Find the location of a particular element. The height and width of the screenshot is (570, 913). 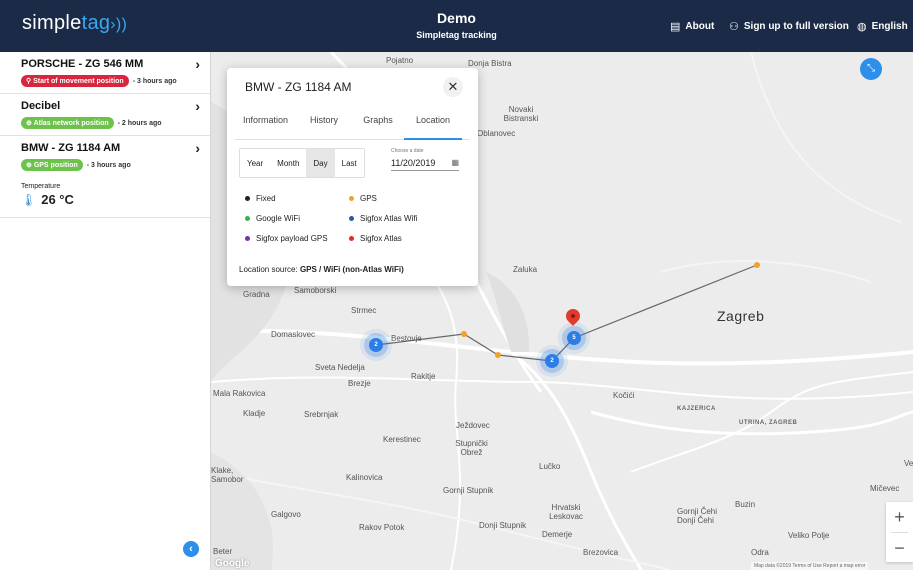

close-icon: ✕ is located at coordinates (453, 87).